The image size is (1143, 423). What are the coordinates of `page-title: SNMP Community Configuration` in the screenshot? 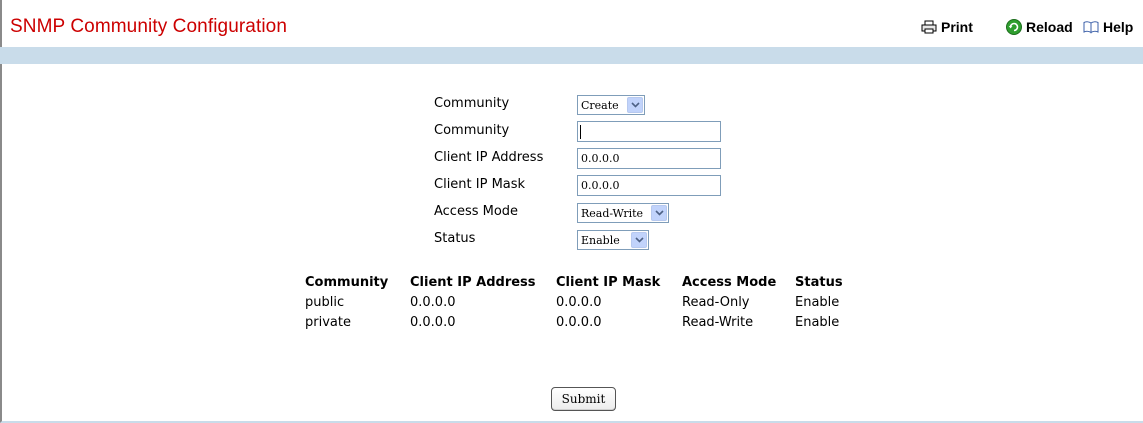 It's located at (149, 26).